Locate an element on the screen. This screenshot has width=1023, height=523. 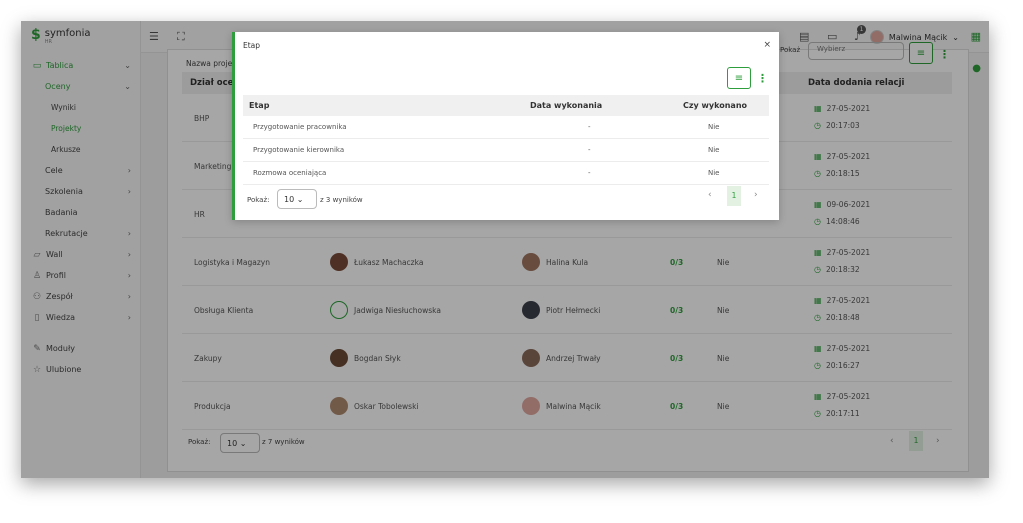
table-row: Przygotowanie kierownika - Nie is located at coordinates (506, 150).